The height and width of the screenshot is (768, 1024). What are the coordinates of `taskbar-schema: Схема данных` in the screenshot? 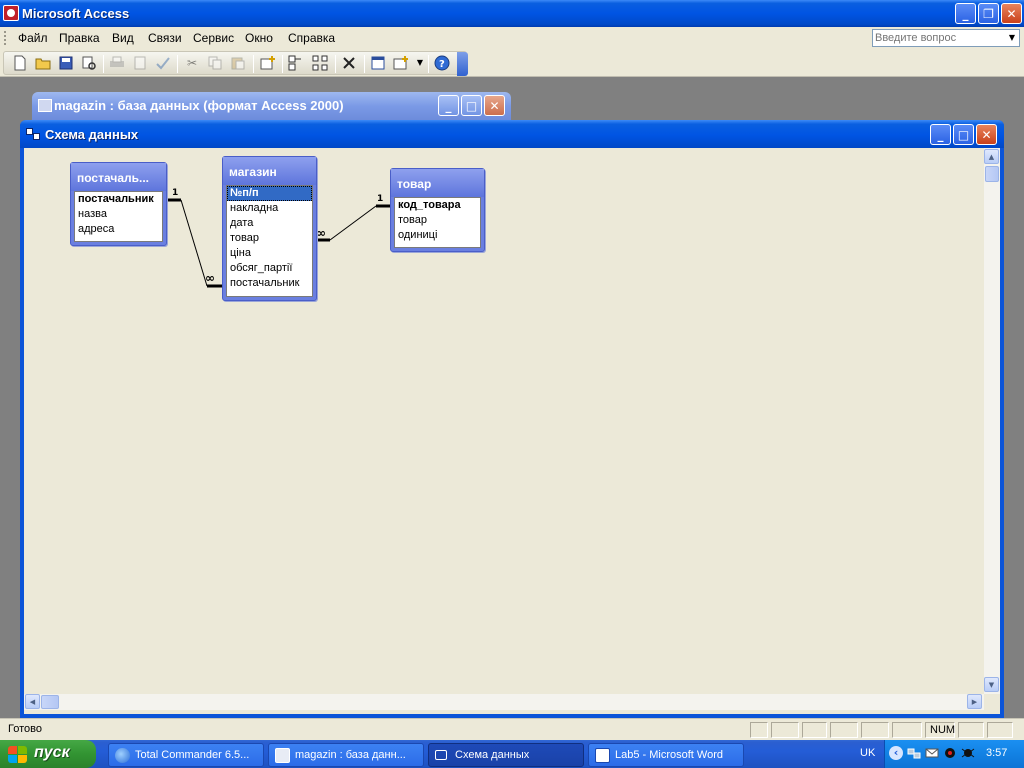 It's located at (506, 755).